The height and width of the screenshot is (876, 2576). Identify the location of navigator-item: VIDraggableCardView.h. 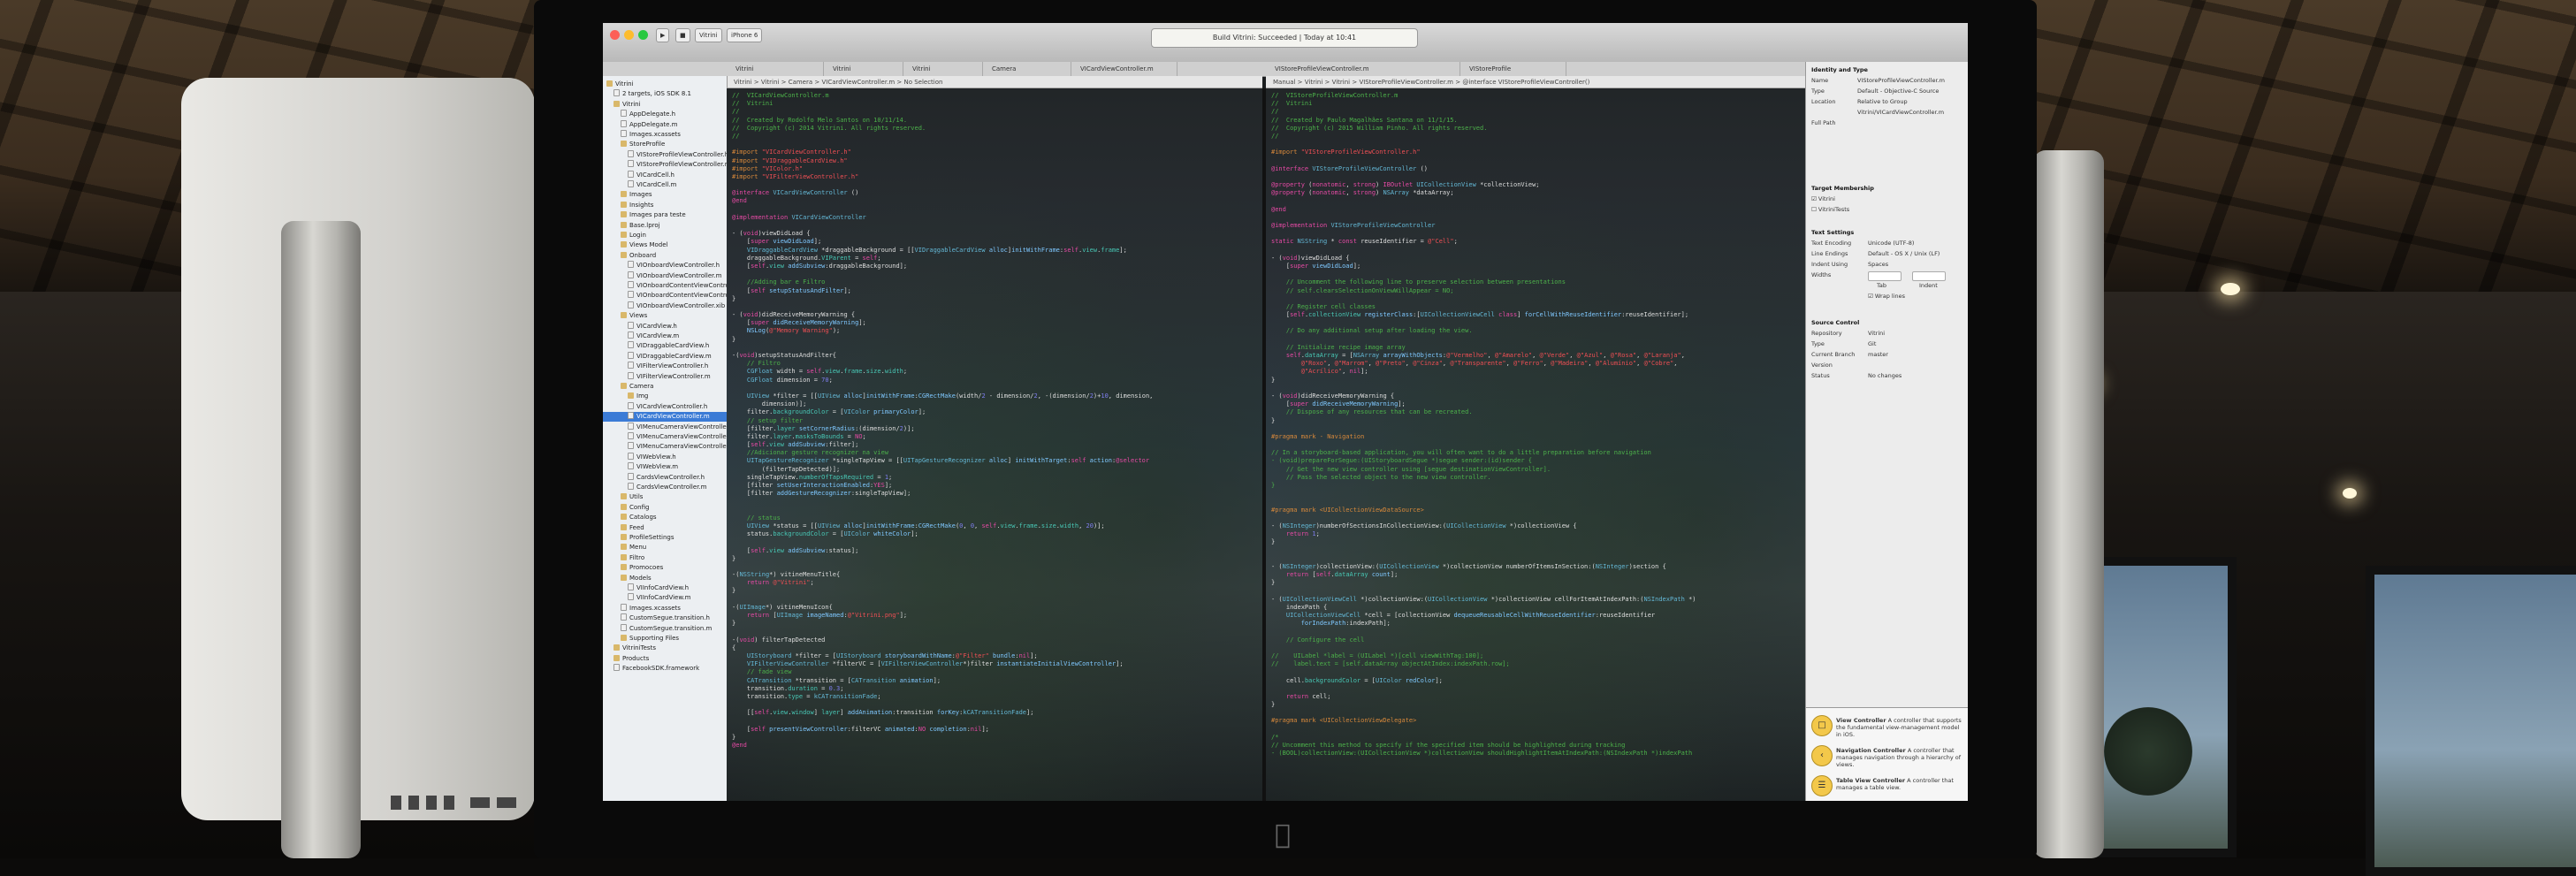
(665, 346).